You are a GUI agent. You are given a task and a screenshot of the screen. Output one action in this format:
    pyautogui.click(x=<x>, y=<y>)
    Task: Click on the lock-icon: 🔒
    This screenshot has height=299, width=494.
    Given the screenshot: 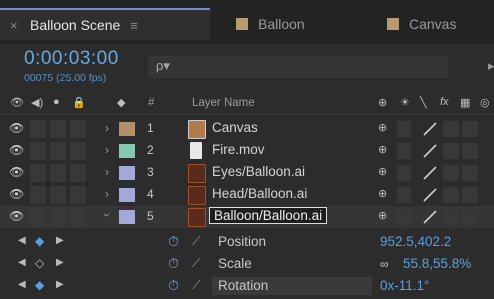 What is the action you would take?
    pyautogui.click(x=79, y=102)
    